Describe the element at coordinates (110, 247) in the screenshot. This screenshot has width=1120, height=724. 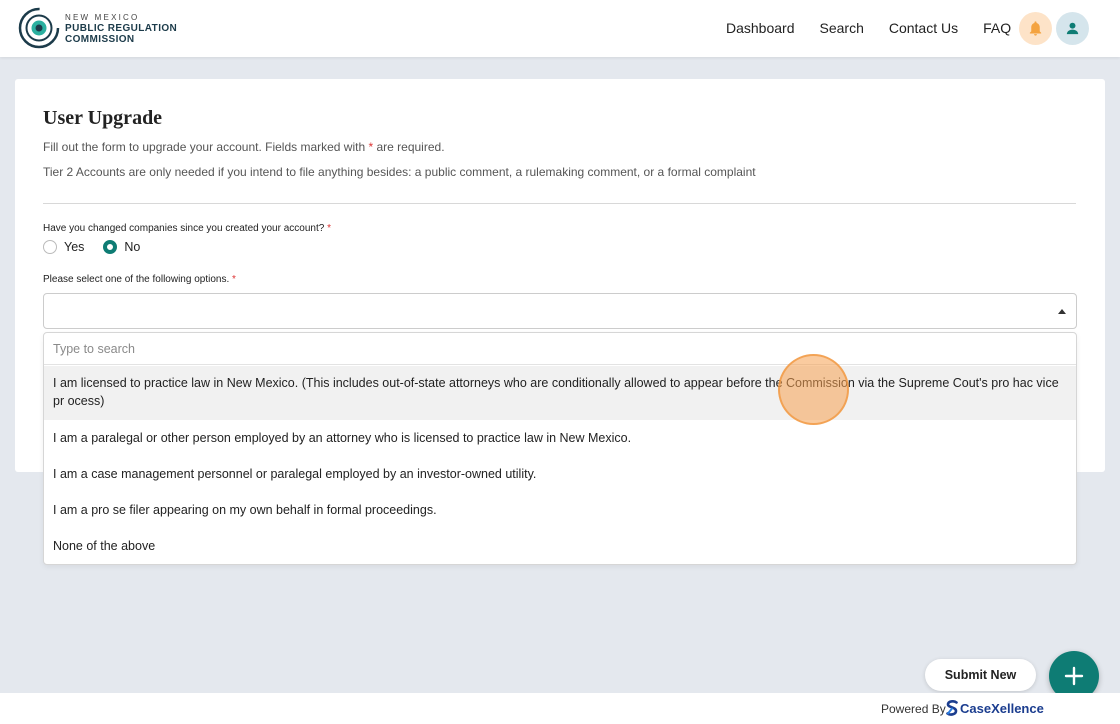
I see `radio-no` at that location.